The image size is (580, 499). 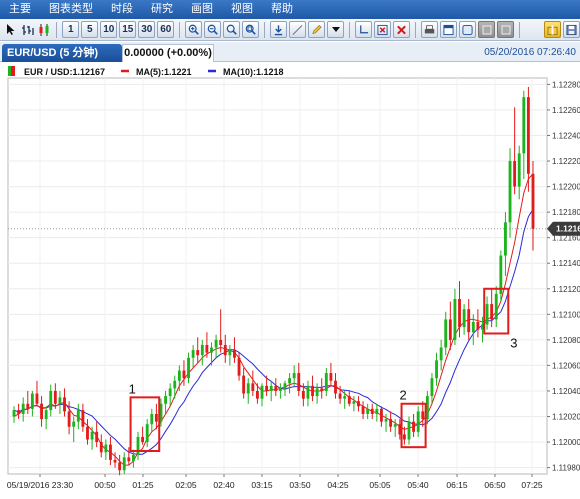 What do you see at coordinates (566, 289) in the screenshot?
I see `y-tick-label: 1.12120` at bounding box center [566, 289].